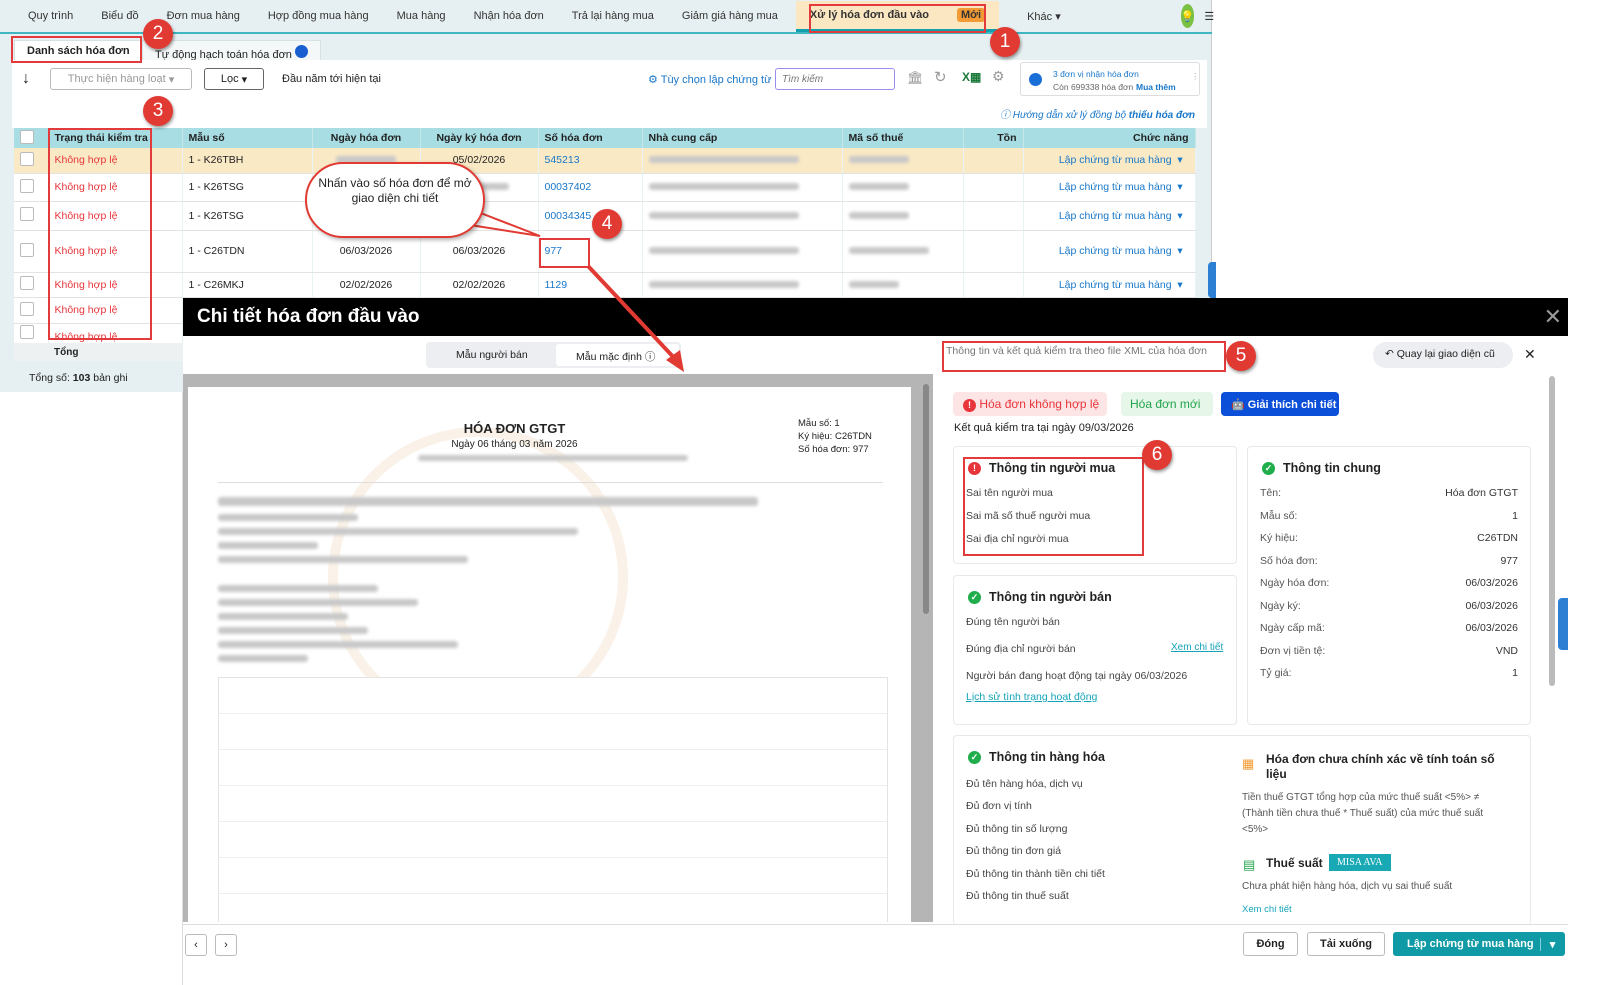 The image size is (1600, 985). I want to click on annotation-5: 5, so click(1241, 356).